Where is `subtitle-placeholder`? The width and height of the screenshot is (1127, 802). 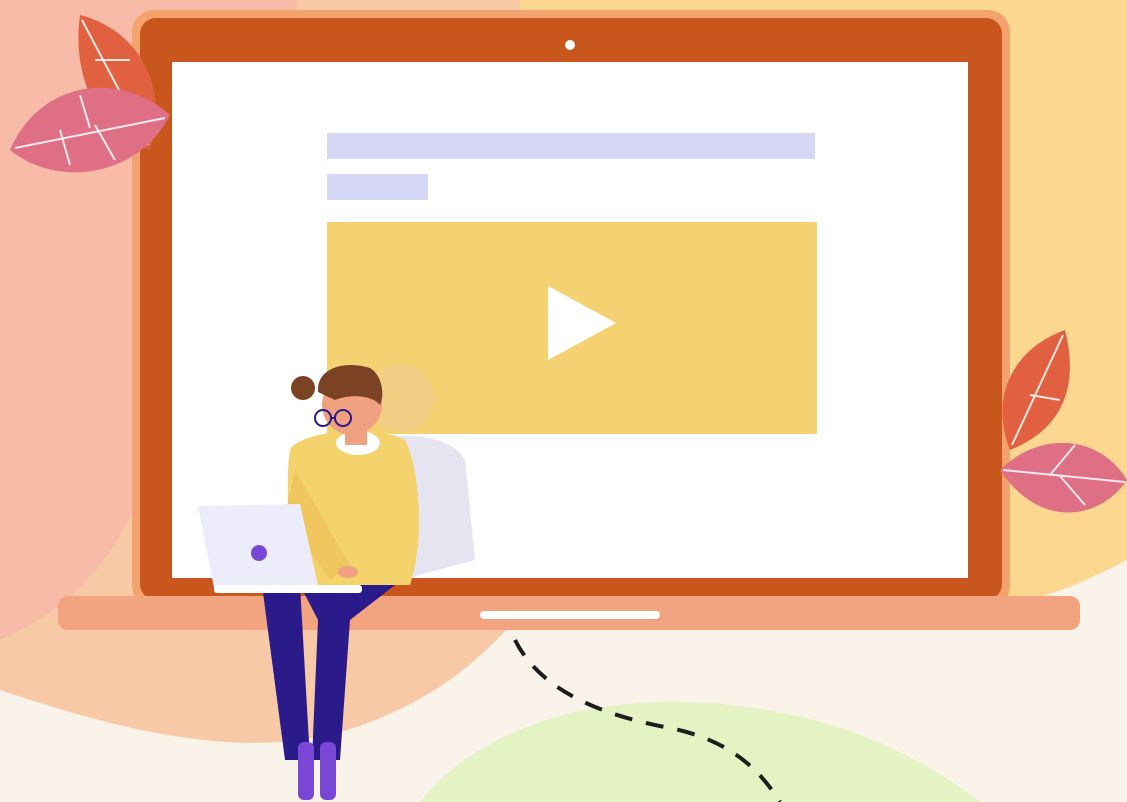
subtitle-placeholder is located at coordinates (377, 187).